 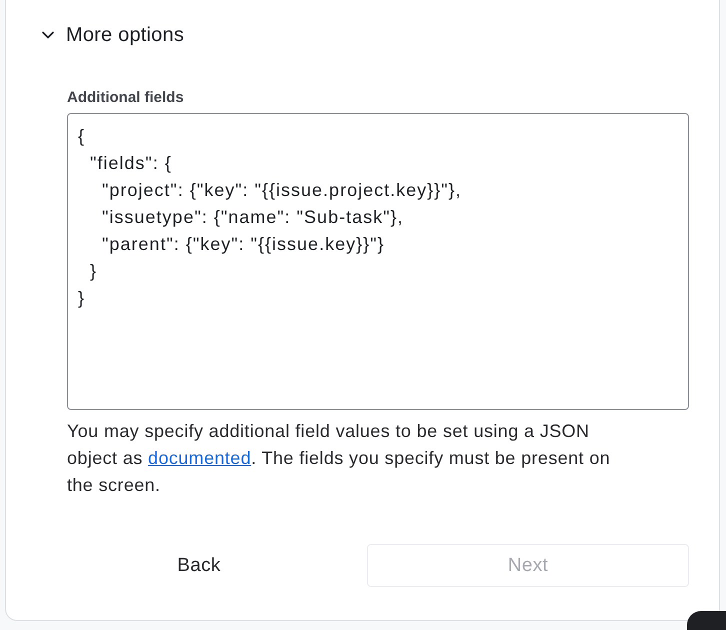 What do you see at coordinates (706, 620) in the screenshot?
I see `floating-button` at bounding box center [706, 620].